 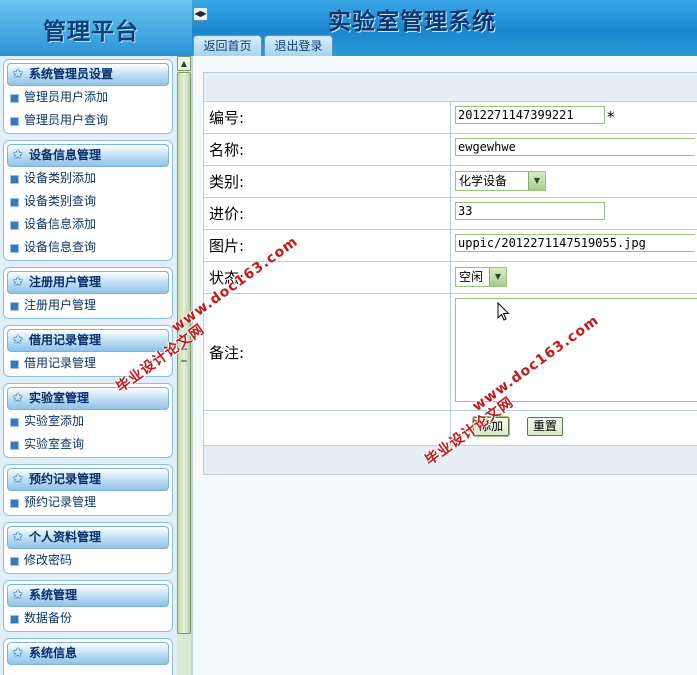 I want to click on menu-head-admin: ✩ 系统管理员设置, so click(x=88, y=74).